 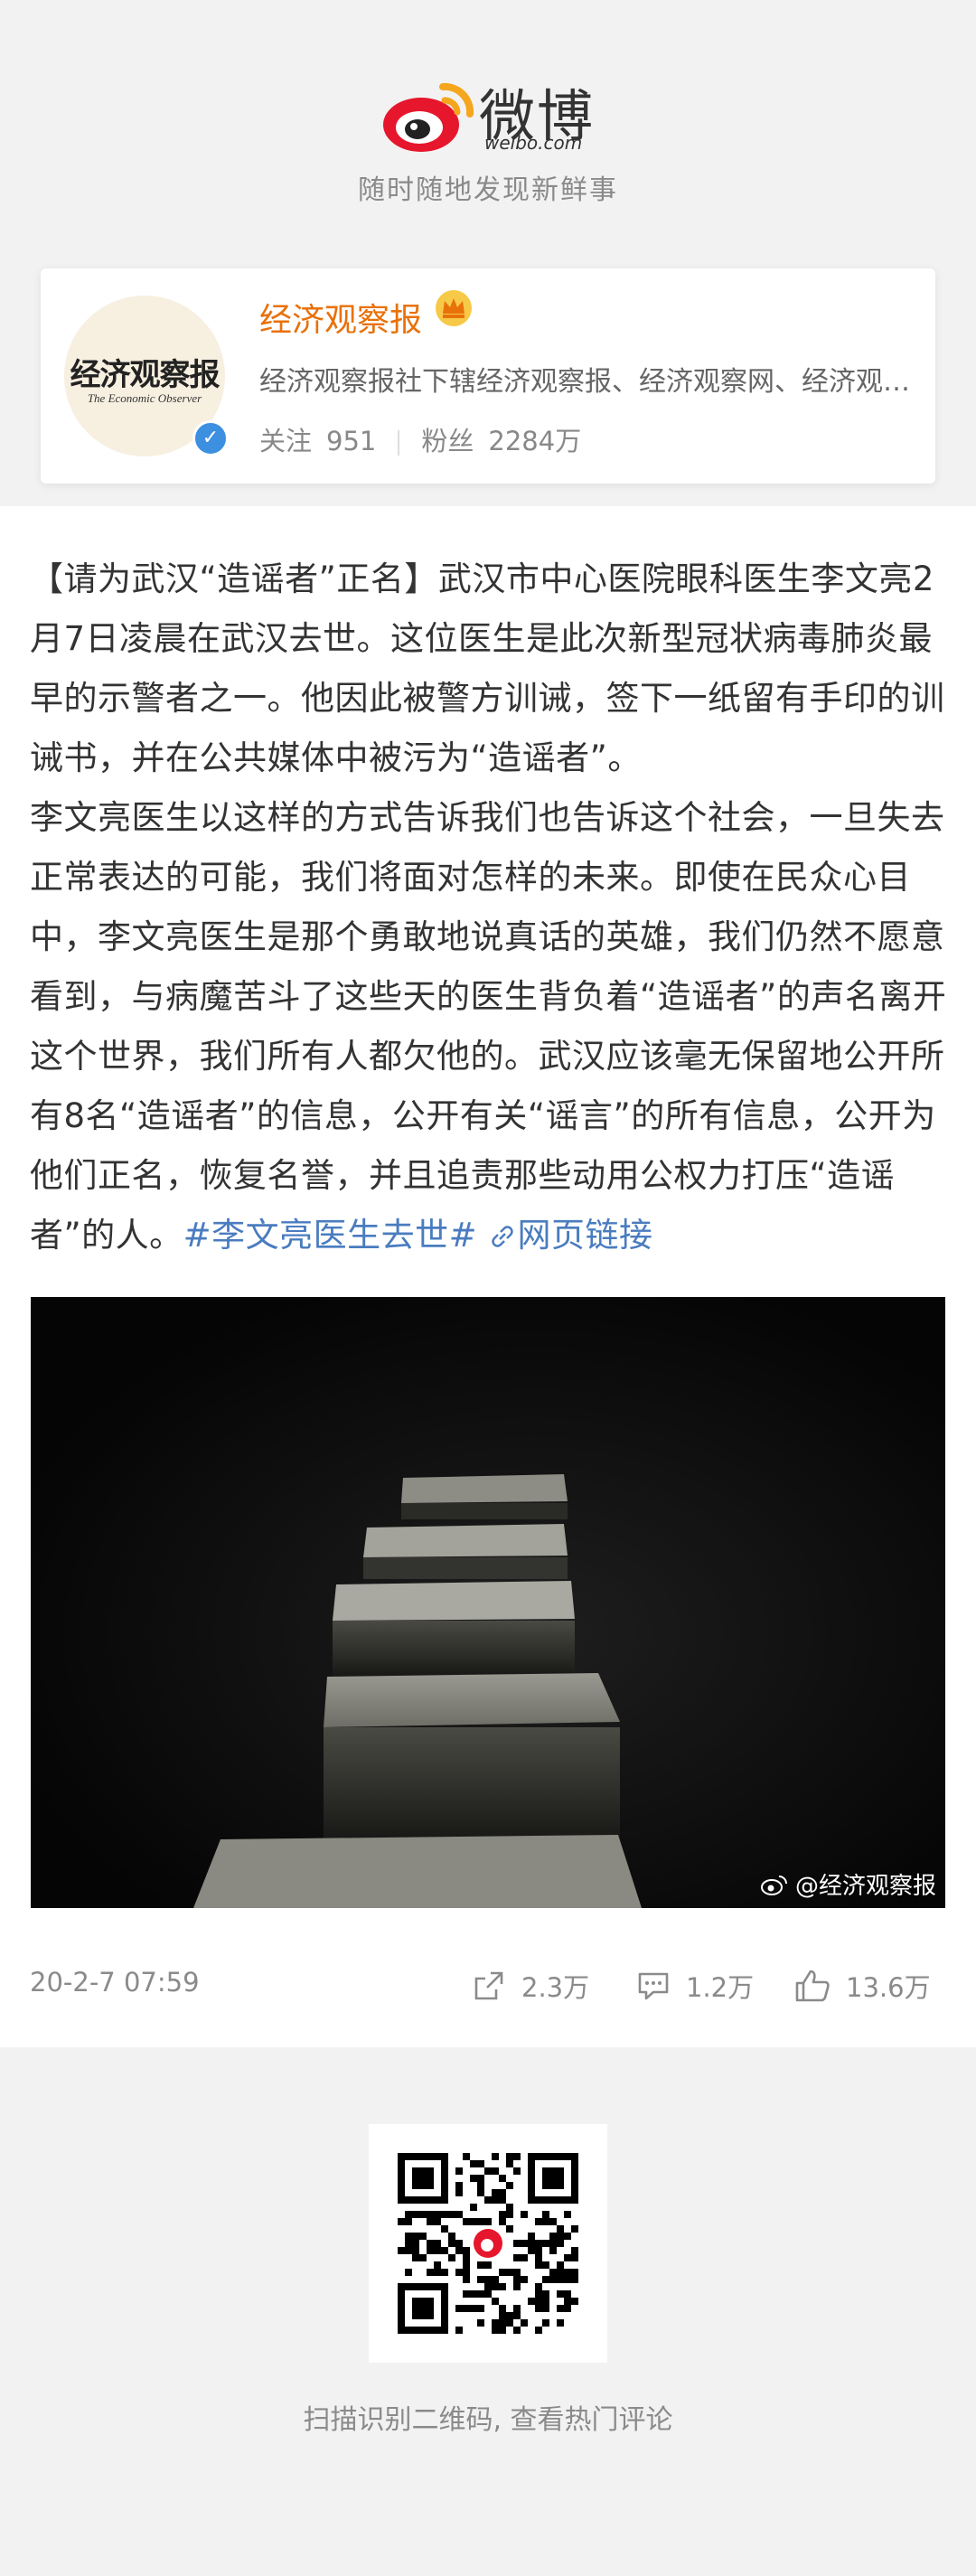 What do you see at coordinates (488, 190) in the screenshot?
I see `tagline: 随时随地发现新鲜事` at bounding box center [488, 190].